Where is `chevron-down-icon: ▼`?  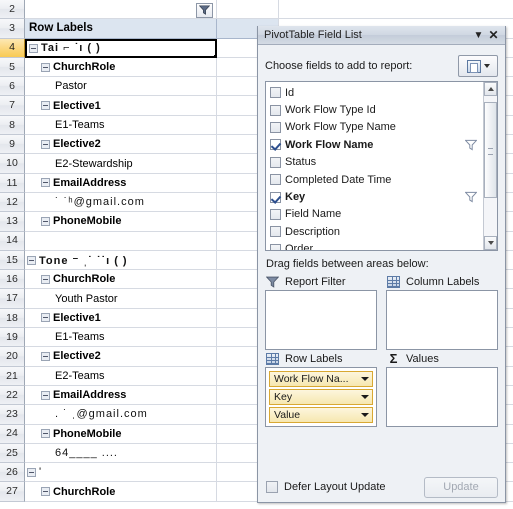
chevron-down-icon: ▼ is located at coordinates (478, 35).